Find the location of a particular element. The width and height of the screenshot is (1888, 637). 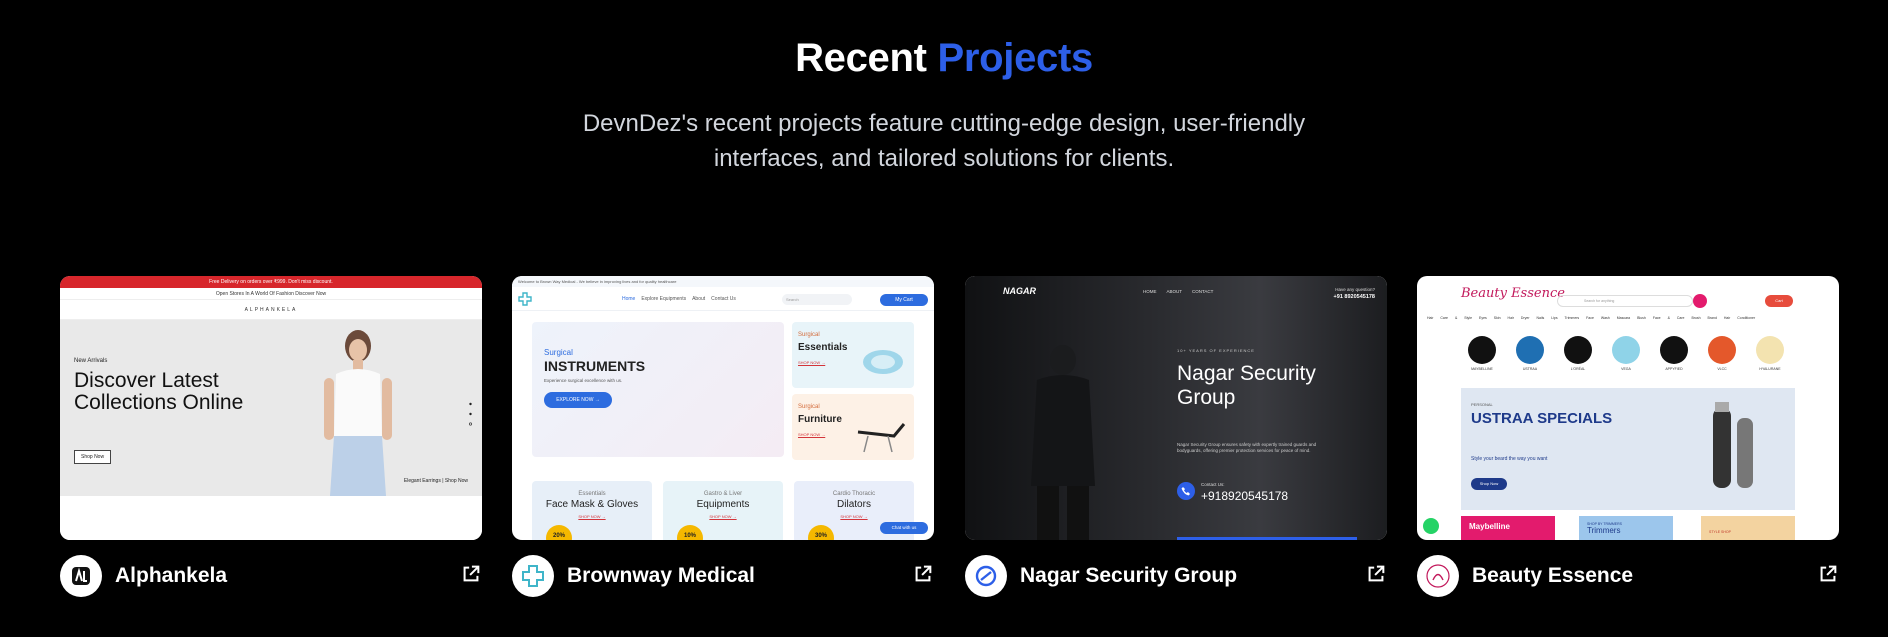

project-name: Brownway Medical is located at coordinates (661, 575).